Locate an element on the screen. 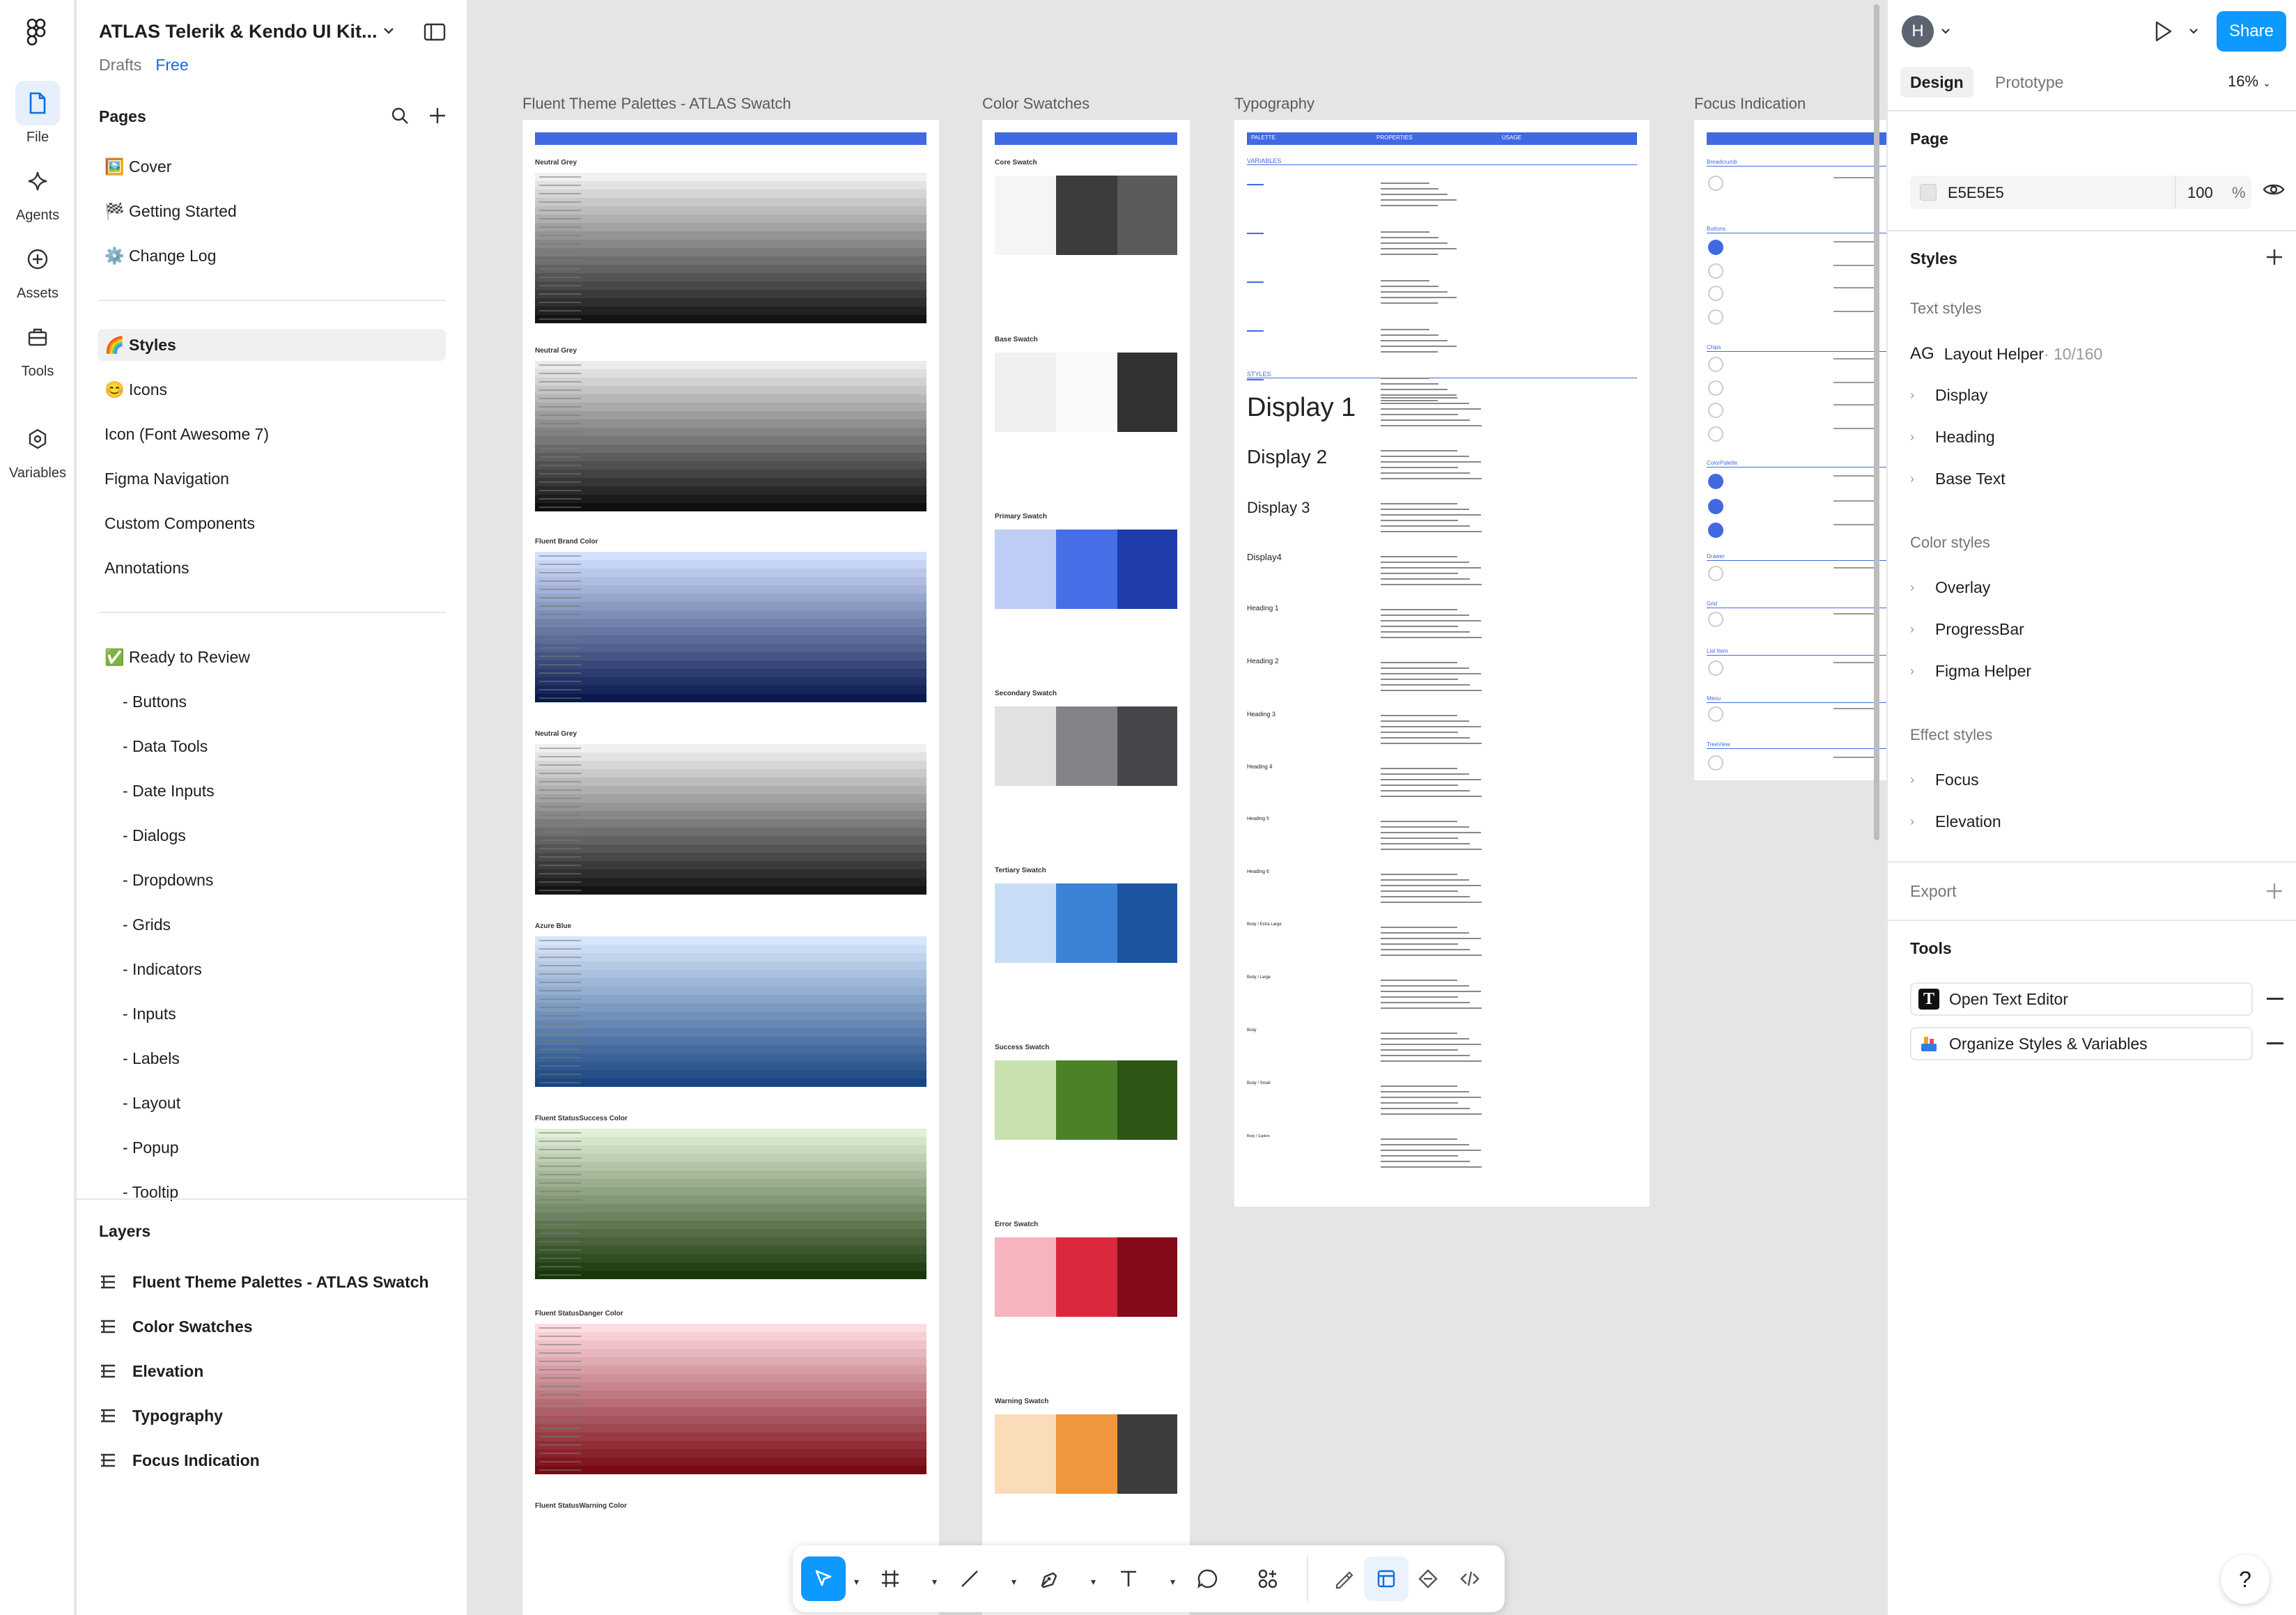 The width and height of the screenshot is (2296, 1615). frame-tool is located at coordinates (890, 1578).